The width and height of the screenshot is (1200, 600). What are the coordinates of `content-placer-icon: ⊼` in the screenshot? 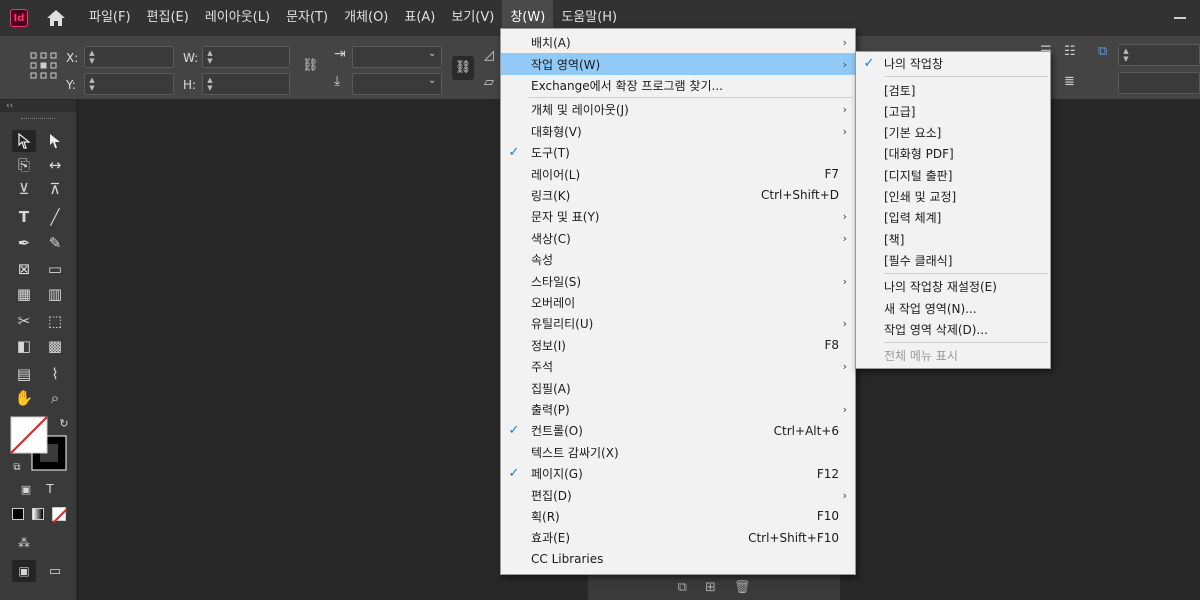 It's located at (55, 189).